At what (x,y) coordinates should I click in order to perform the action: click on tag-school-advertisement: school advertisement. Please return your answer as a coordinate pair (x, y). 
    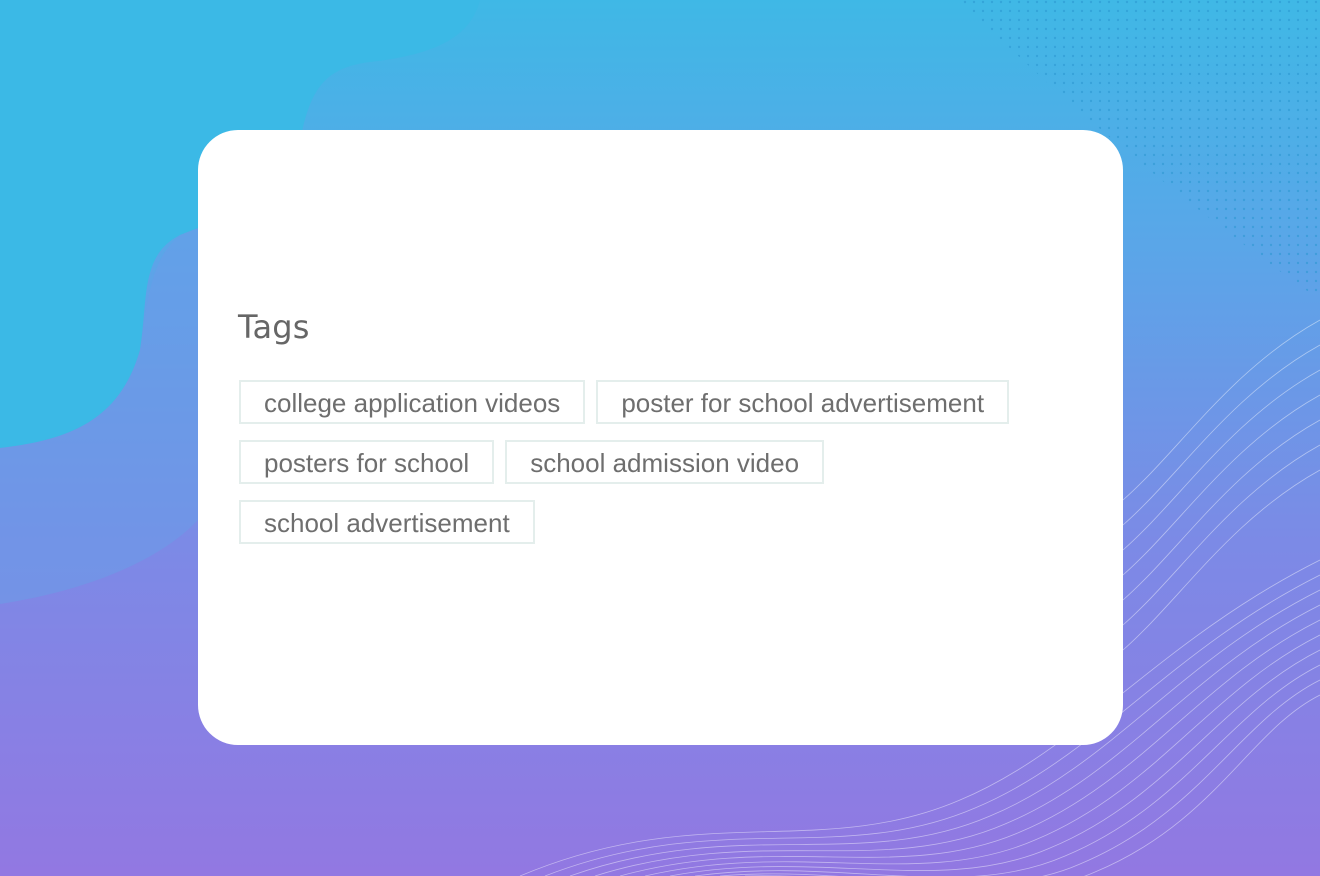
    Looking at the image, I should click on (387, 522).